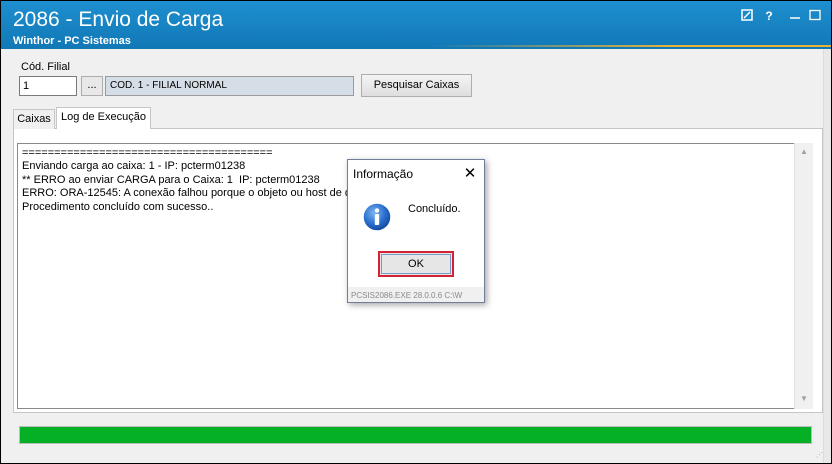  I want to click on ok-button-label: OK, so click(416, 264).